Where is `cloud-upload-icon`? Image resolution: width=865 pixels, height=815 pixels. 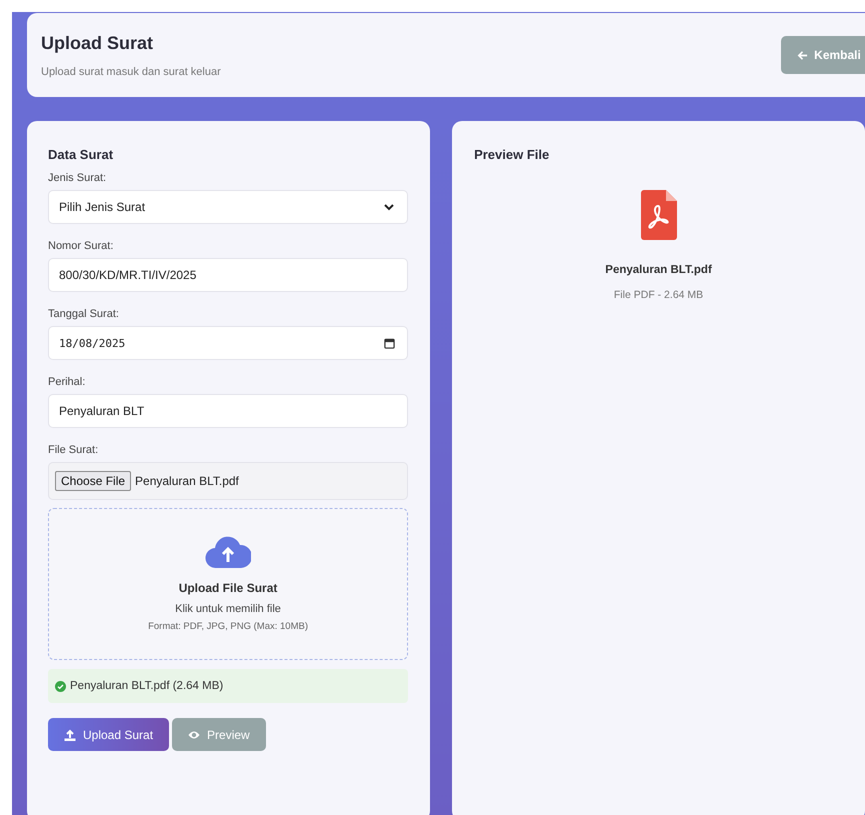 cloud-upload-icon is located at coordinates (228, 552).